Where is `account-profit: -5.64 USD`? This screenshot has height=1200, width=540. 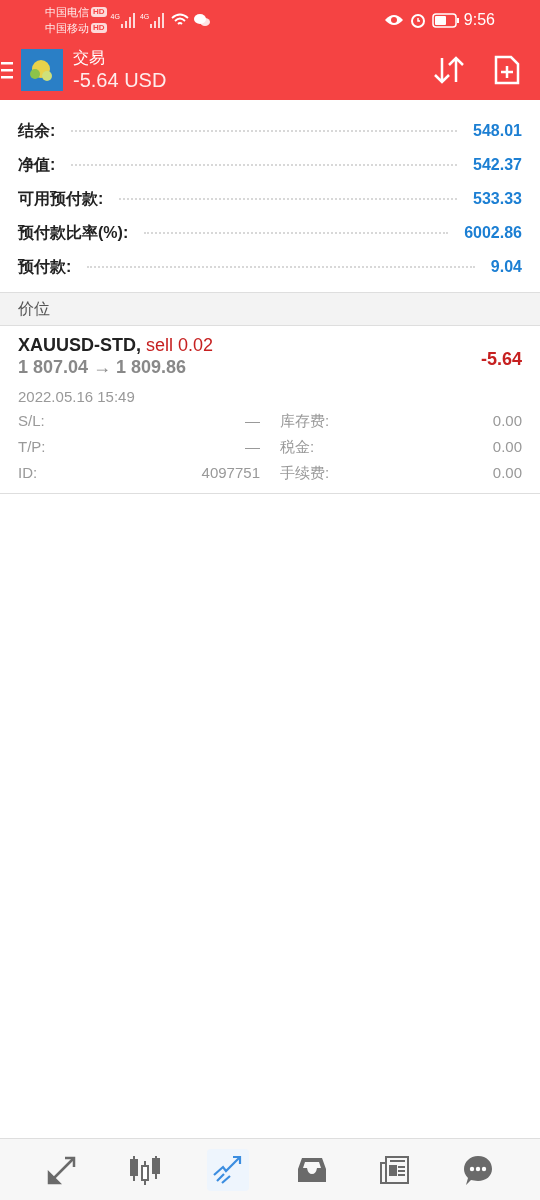 account-profit: -5.64 USD is located at coordinates (120, 80).